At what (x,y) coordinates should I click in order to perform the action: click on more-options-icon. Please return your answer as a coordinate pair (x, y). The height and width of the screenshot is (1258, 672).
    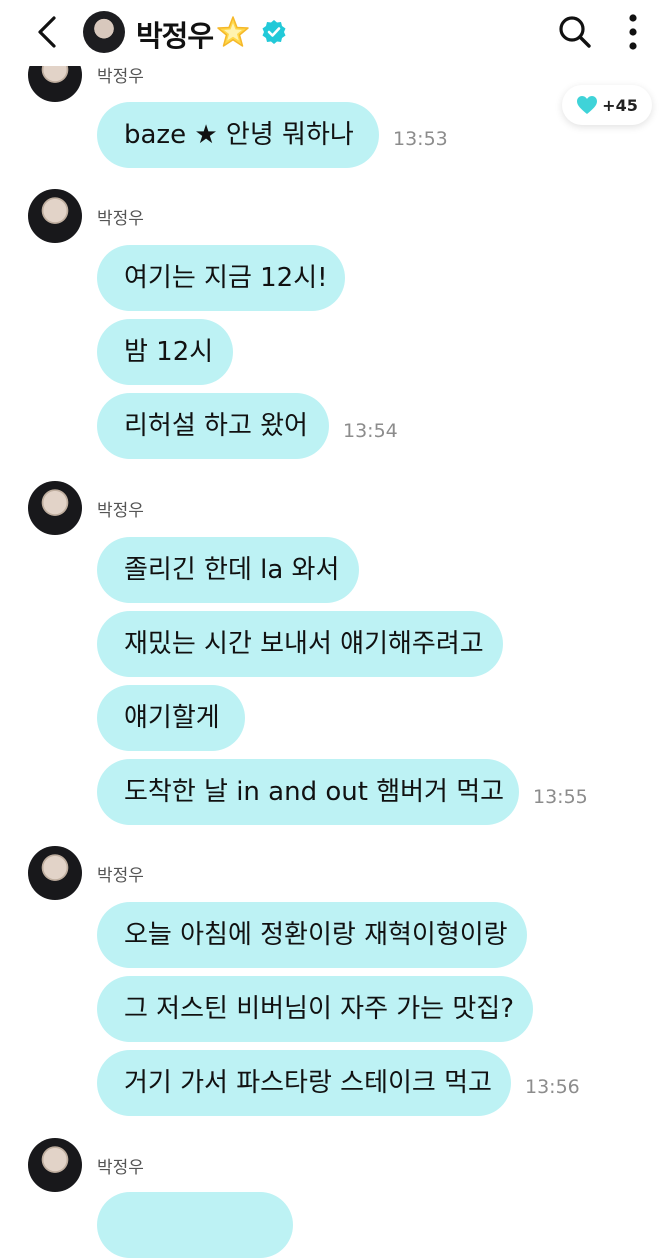
    Looking at the image, I should click on (633, 32).